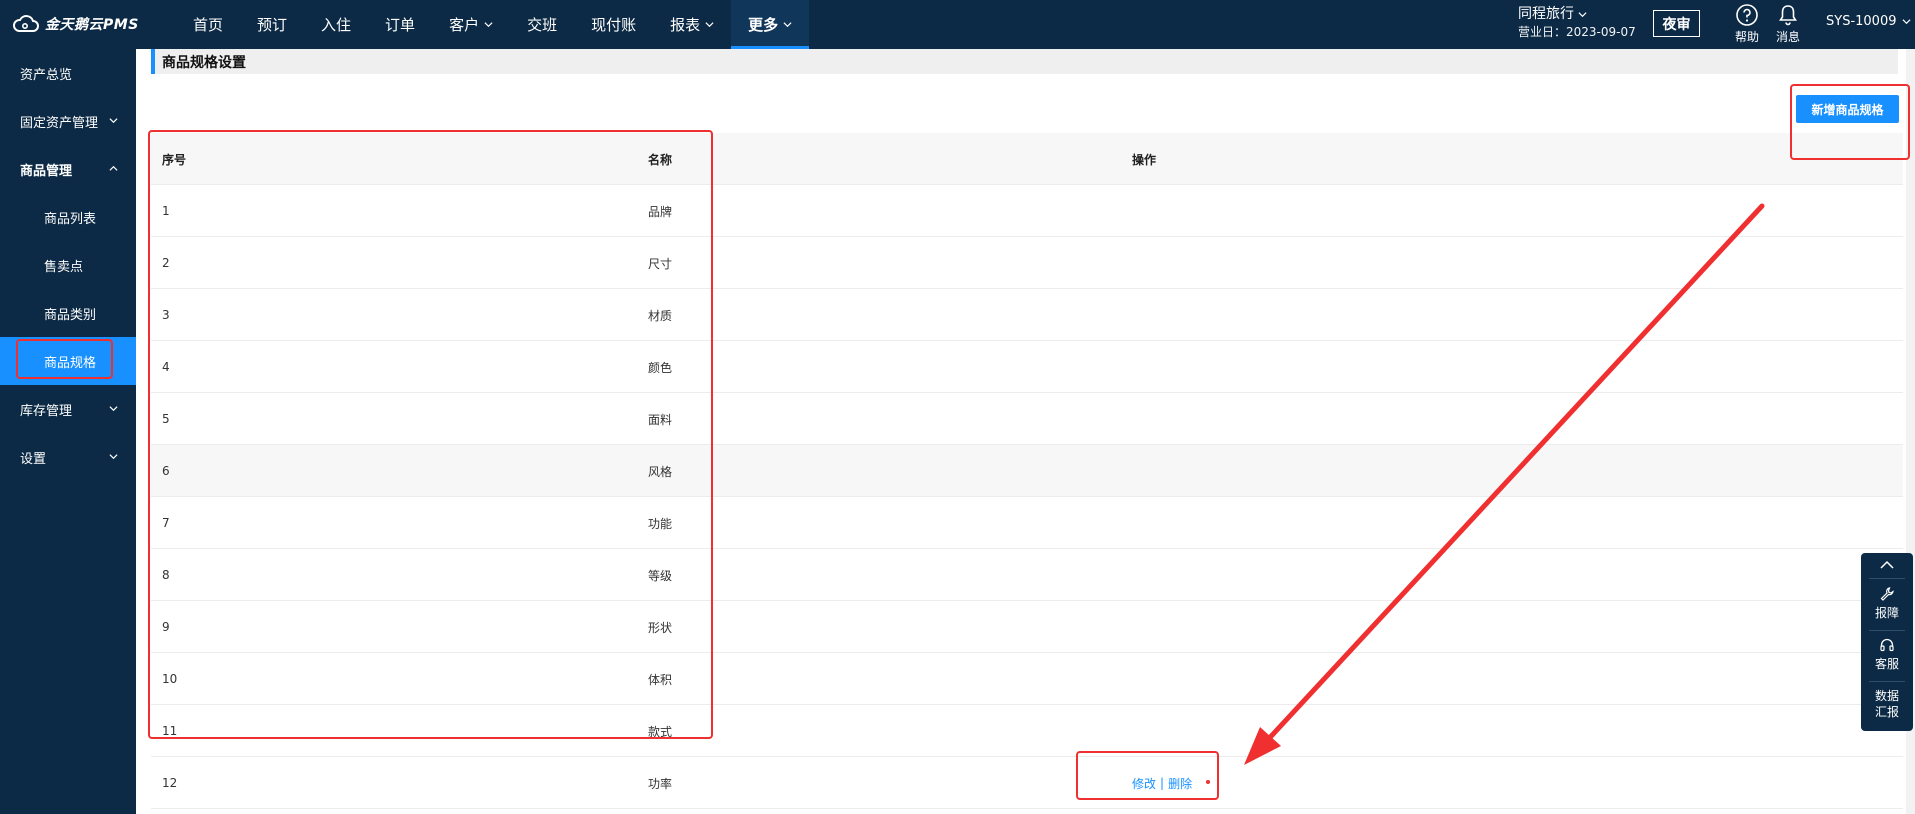 This screenshot has width=1915, height=814. Describe the element at coordinates (166, 211) in the screenshot. I see `cell-index: 1` at that location.